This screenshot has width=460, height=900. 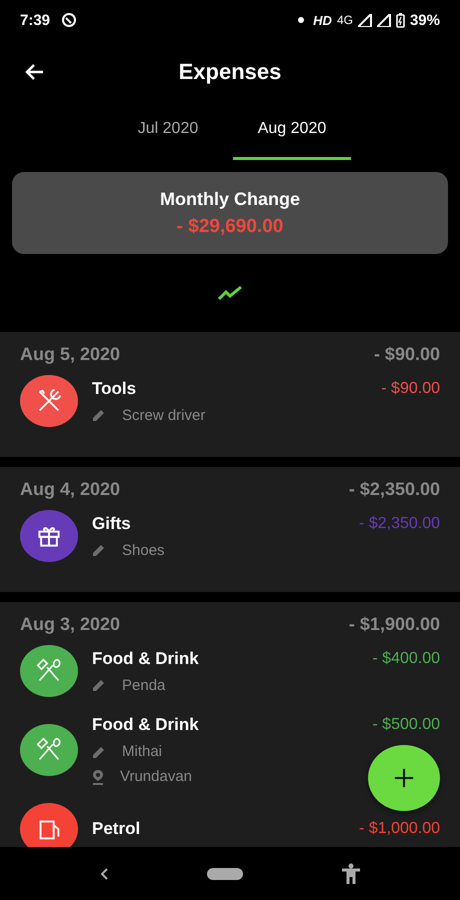 I want to click on category-name: Tools, so click(x=114, y=388).